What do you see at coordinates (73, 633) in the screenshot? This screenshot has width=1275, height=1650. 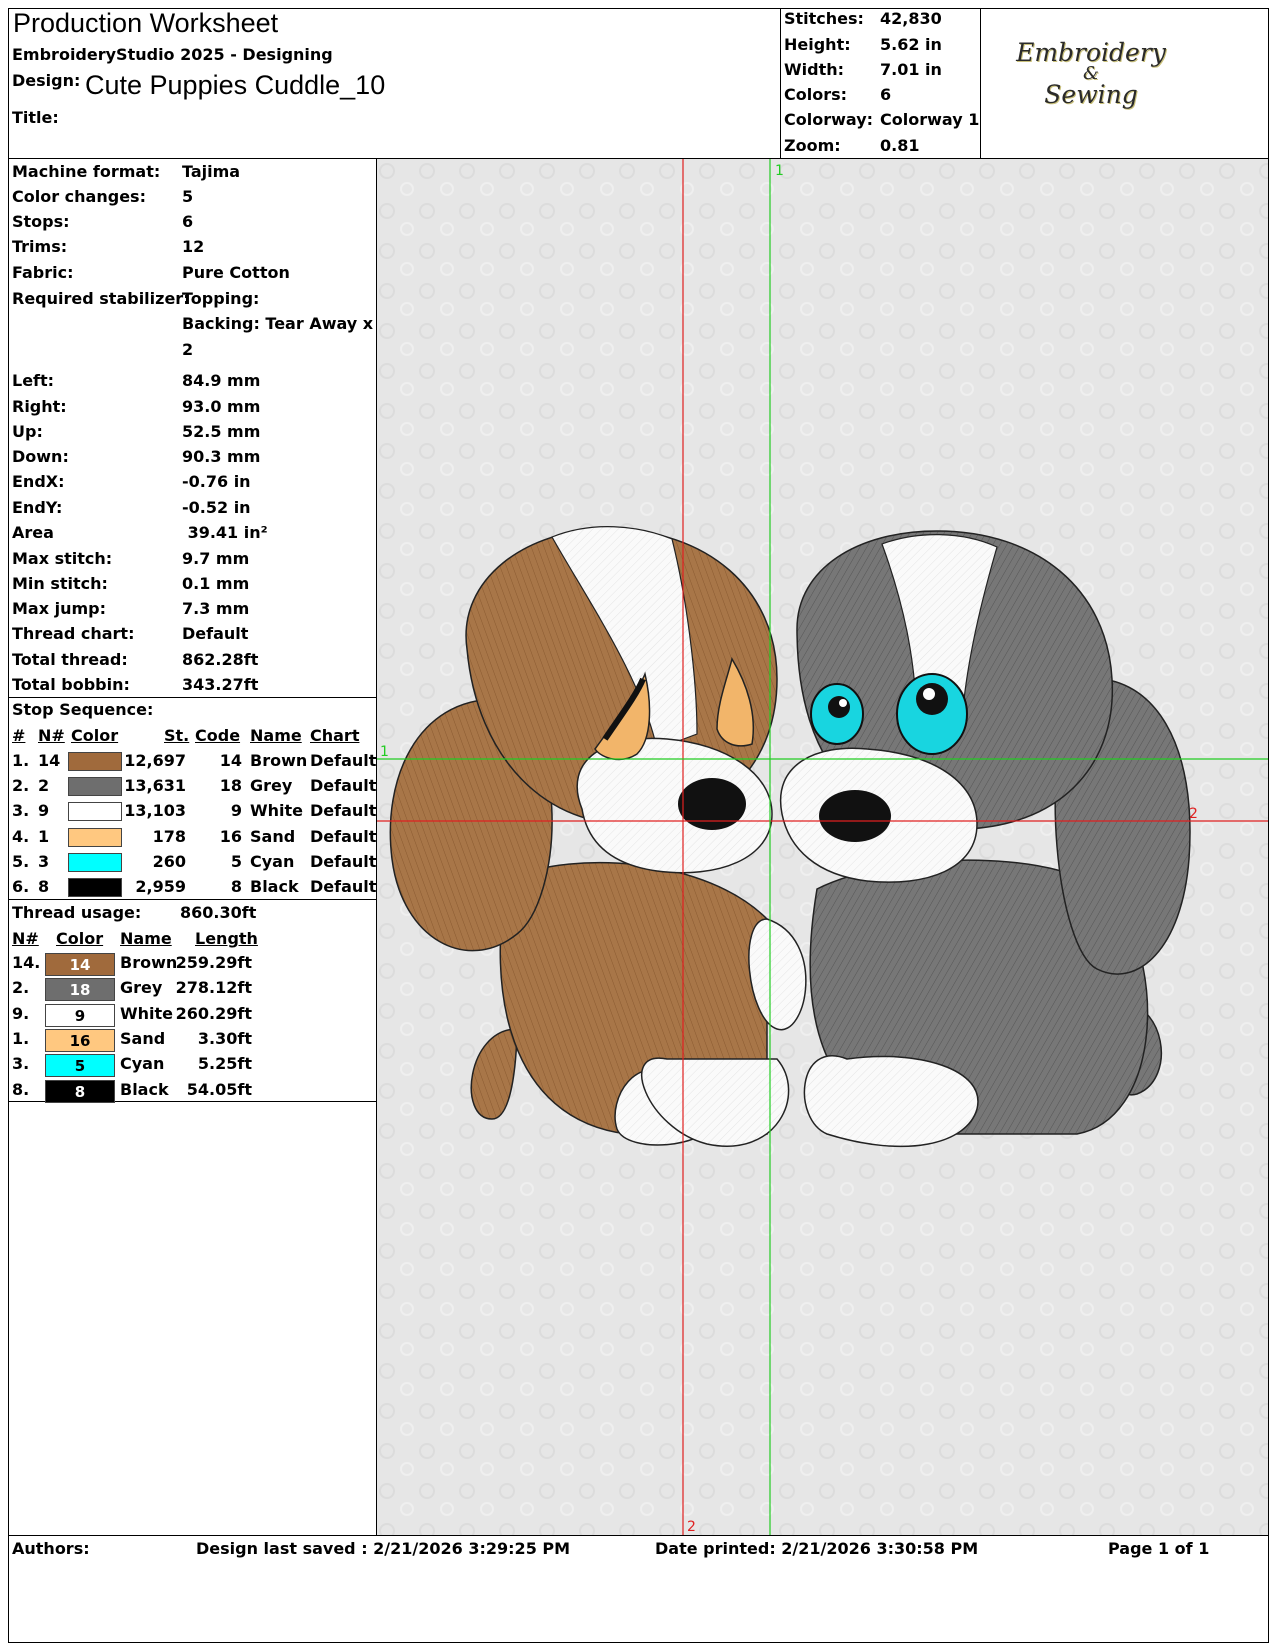 I see `detail-label: Thread chart:` at bounding box center [73, 633].